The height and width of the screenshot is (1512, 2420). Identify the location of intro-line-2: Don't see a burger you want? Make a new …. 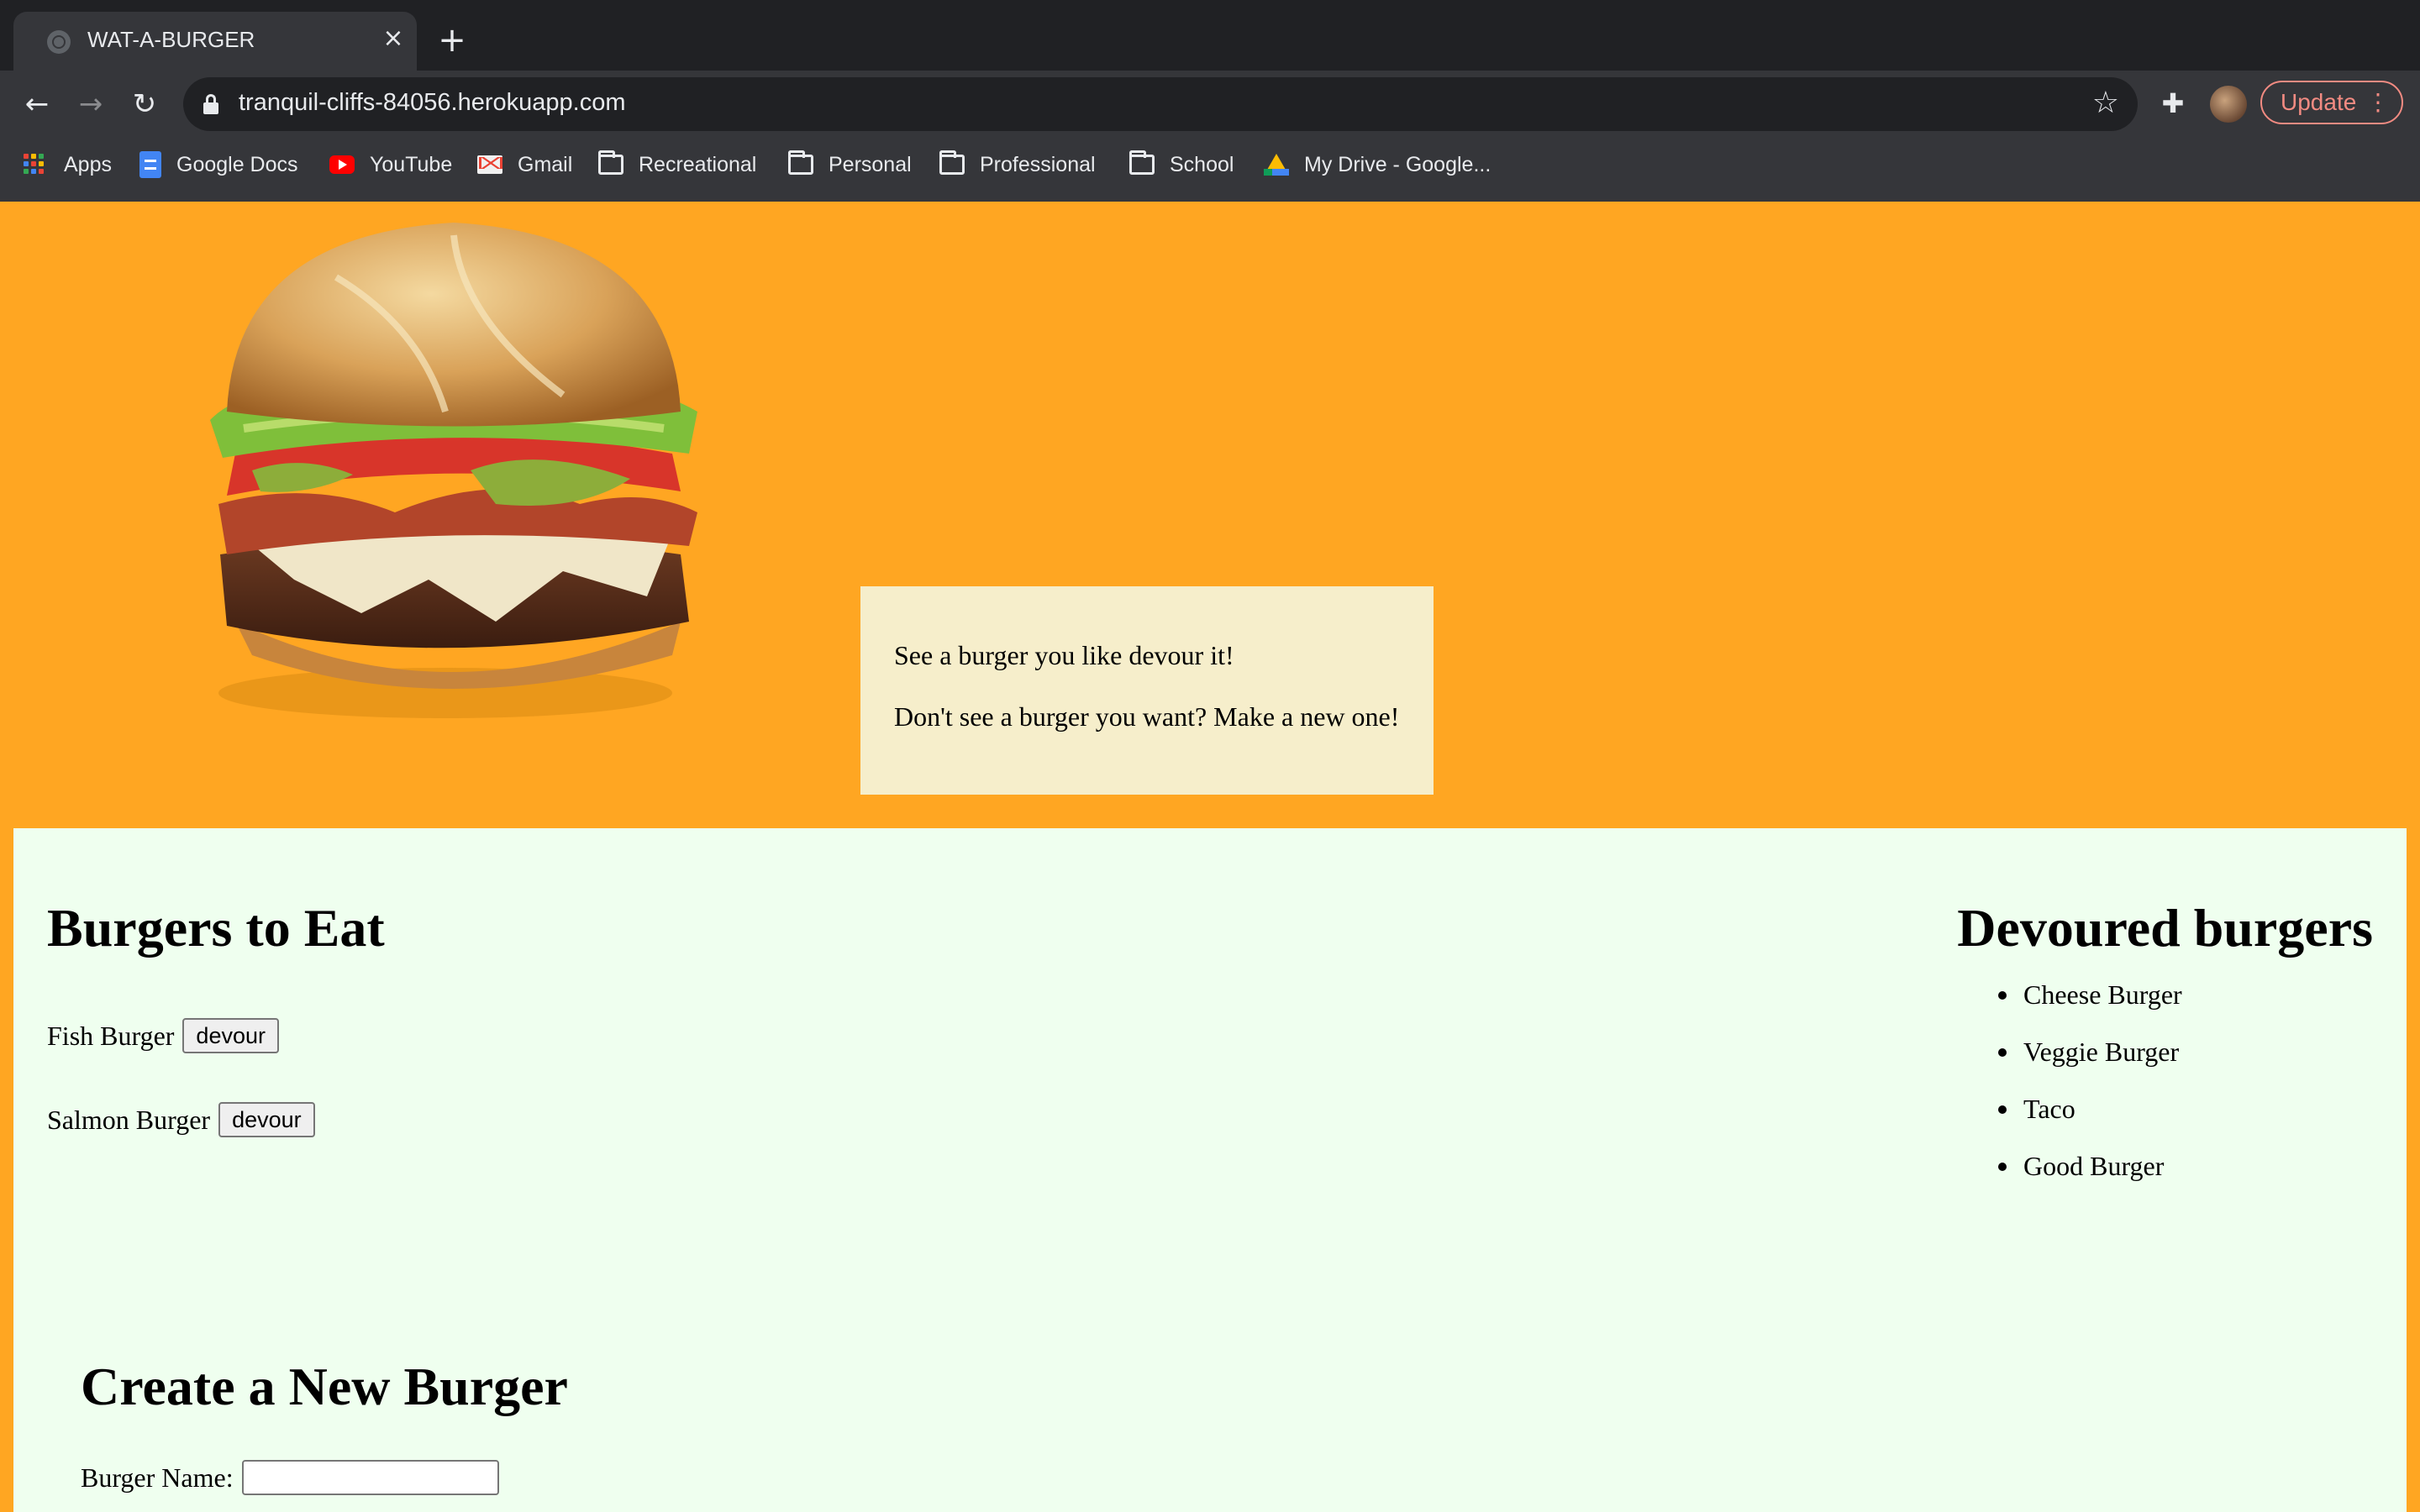
(1147, 716).